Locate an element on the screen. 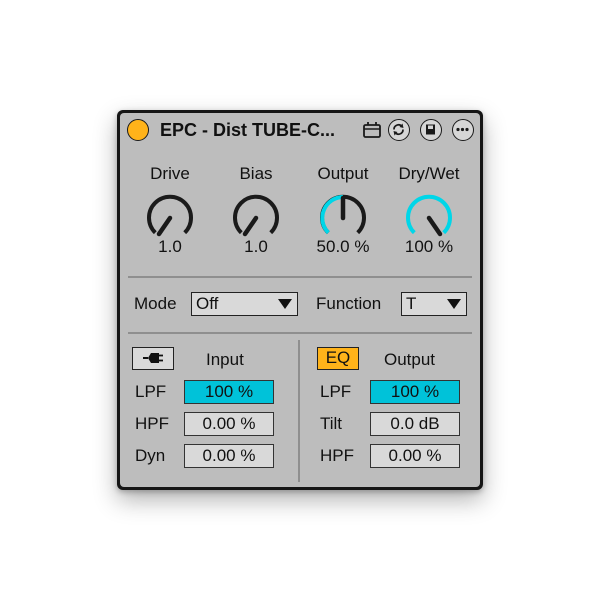 This screenshot has height=600, width=600. mode-selected-value: Off is located at coordinates (207, 303).